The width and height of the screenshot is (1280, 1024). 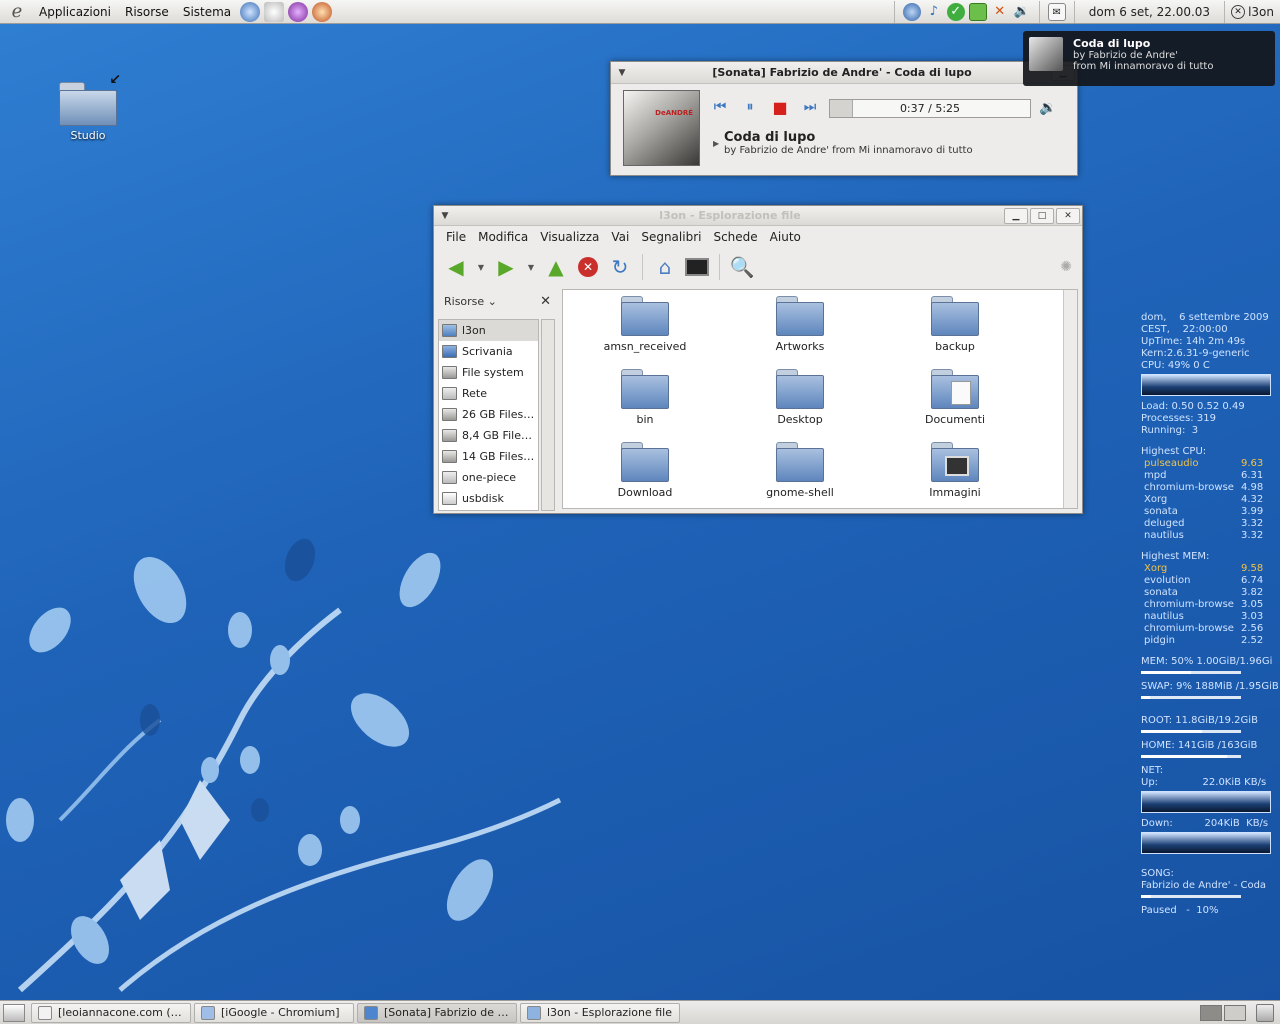 What do you see at coordinates (506, 267) in the screenshot?
I see `forward-arrow-icon: ▶` at bounding box center [506, 267].